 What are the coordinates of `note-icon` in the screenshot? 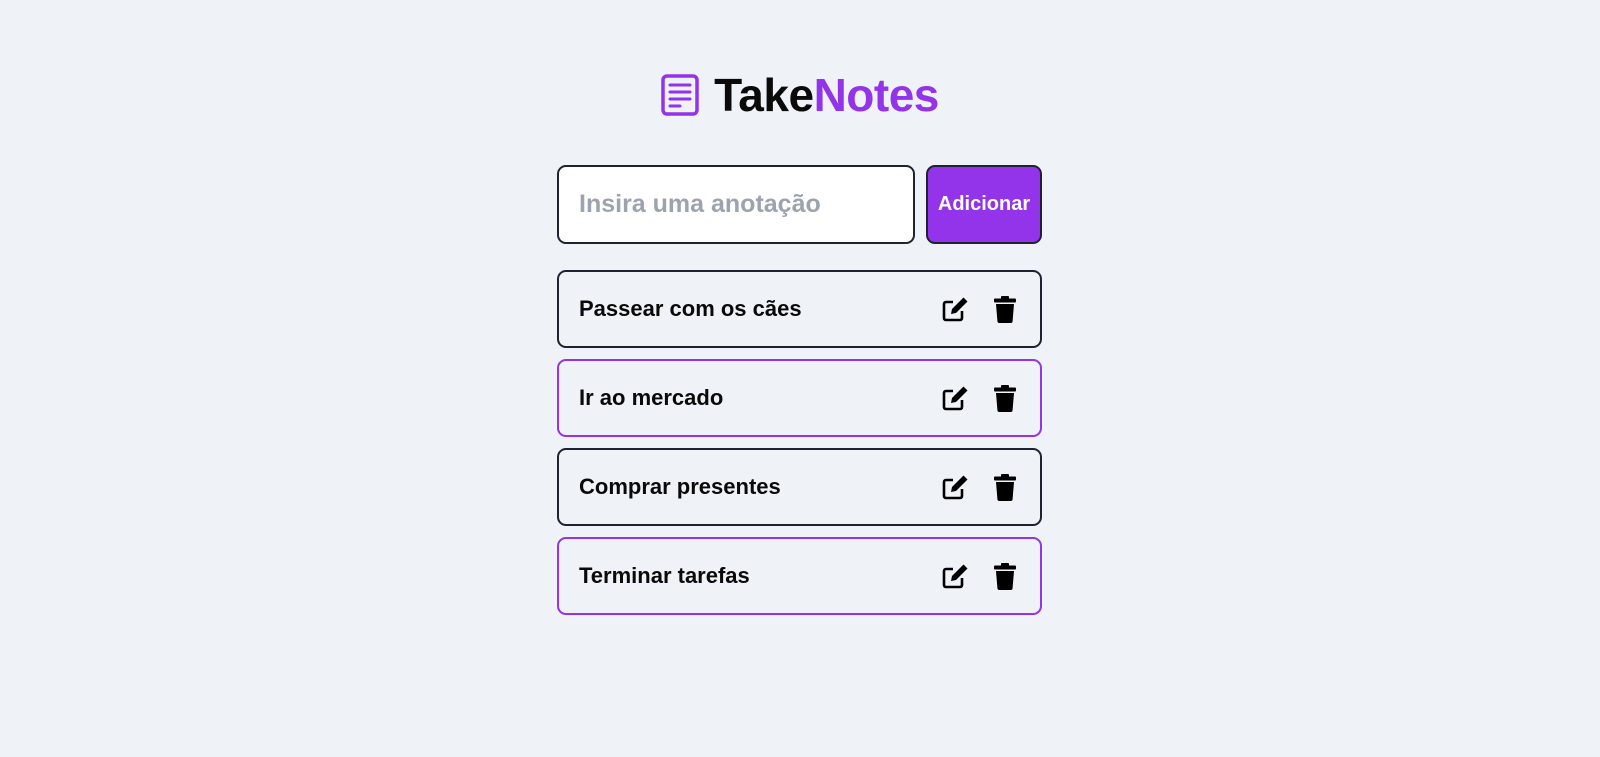 It's located at (680, 95).